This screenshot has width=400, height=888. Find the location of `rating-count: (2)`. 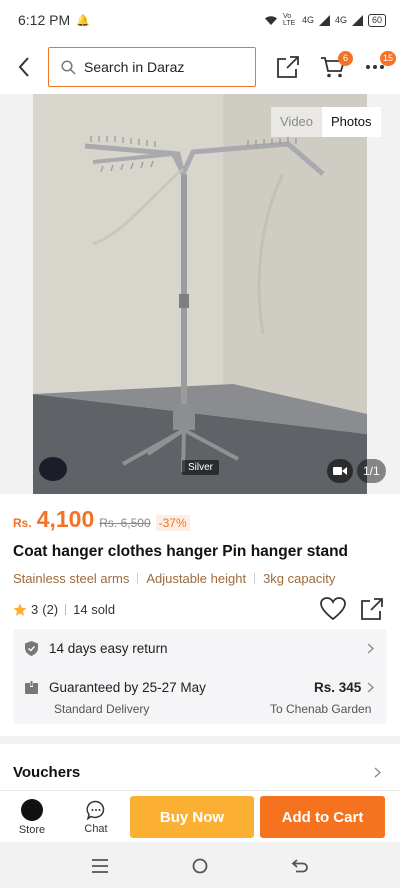

rating-count: (2) is located at coordinates (50, 609).